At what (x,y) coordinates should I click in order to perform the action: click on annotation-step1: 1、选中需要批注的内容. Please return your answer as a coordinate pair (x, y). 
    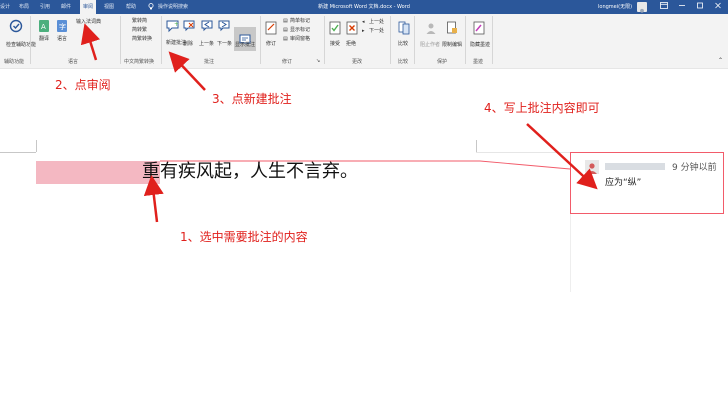
    Looking at the image, I should click on (244, 237).